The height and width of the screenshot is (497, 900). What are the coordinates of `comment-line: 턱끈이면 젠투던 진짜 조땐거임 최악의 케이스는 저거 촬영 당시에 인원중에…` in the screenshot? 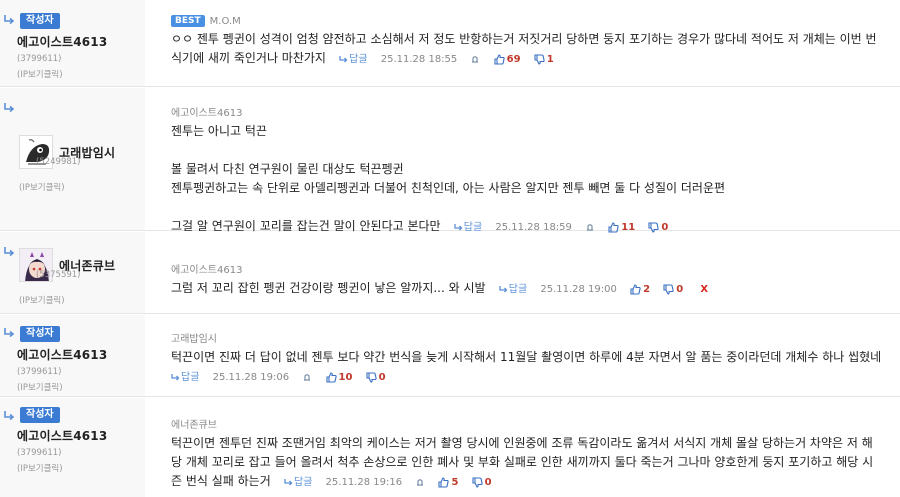 It's located at (522, 443).